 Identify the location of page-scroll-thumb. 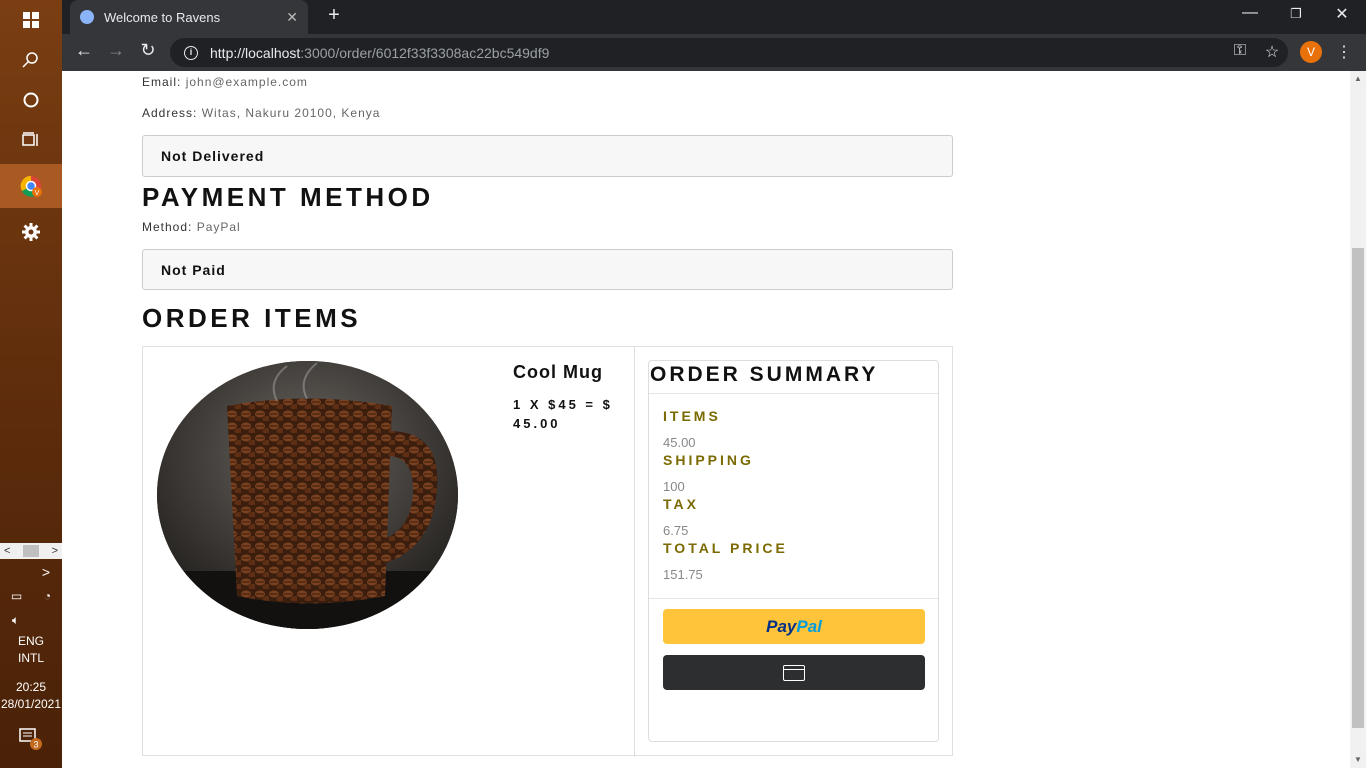
(1358, 488).